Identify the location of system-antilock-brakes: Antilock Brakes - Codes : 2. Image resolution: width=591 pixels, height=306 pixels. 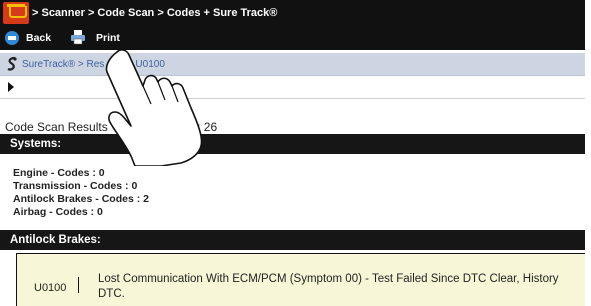
(81, 199).